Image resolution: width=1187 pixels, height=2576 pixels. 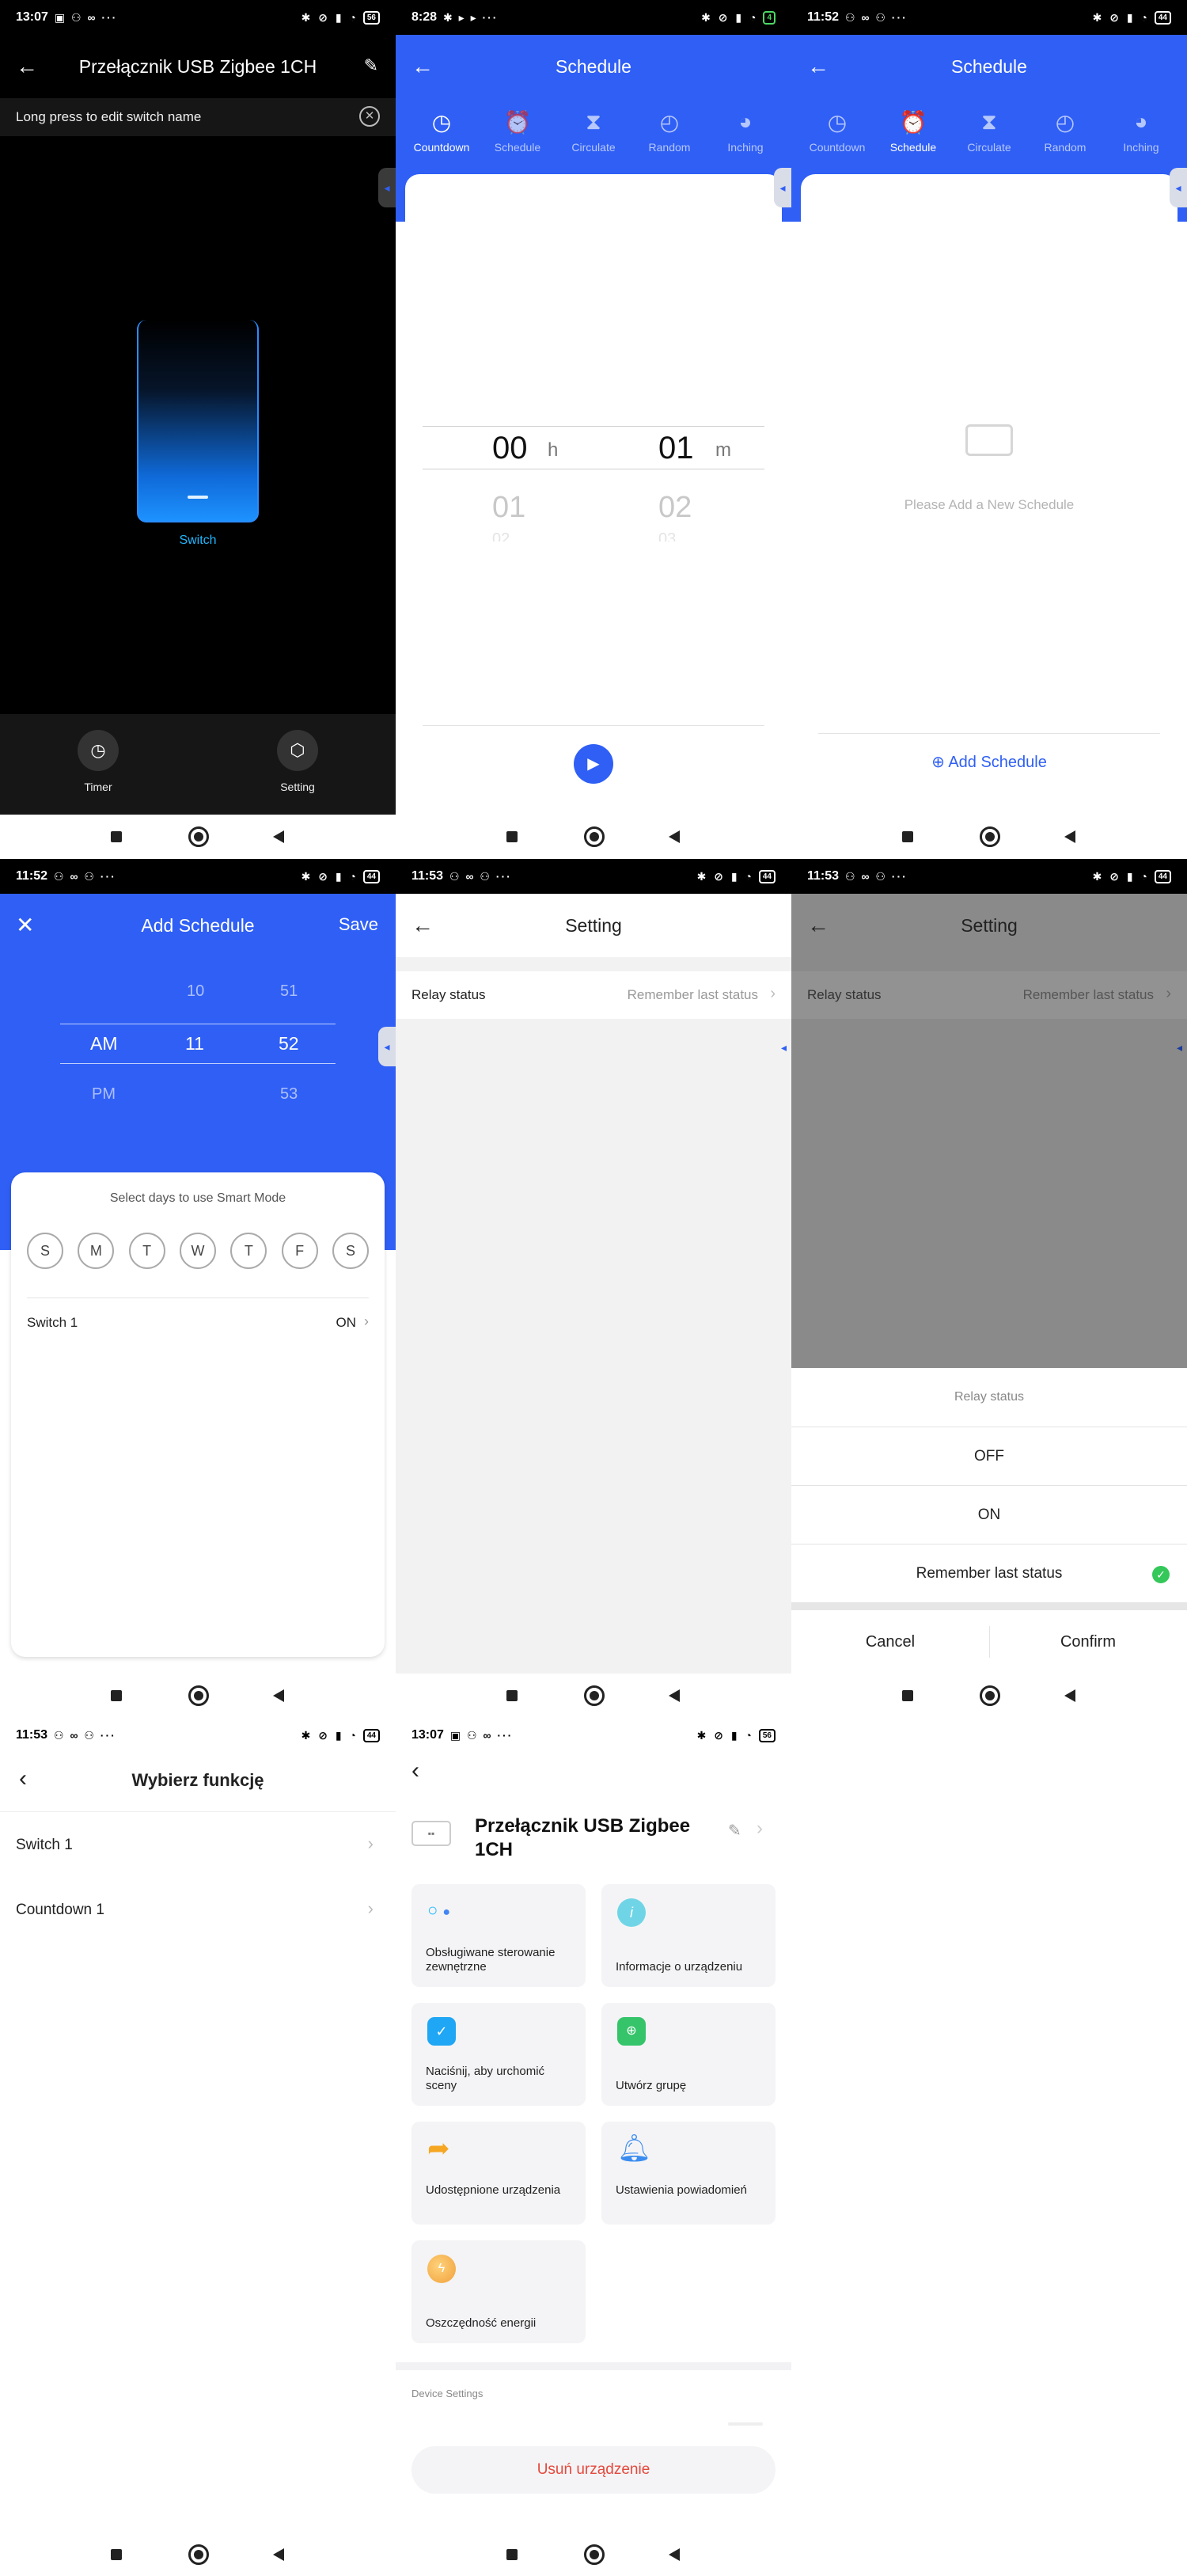 I want to click on close-icon: ✕, so click(x=25, y=925).